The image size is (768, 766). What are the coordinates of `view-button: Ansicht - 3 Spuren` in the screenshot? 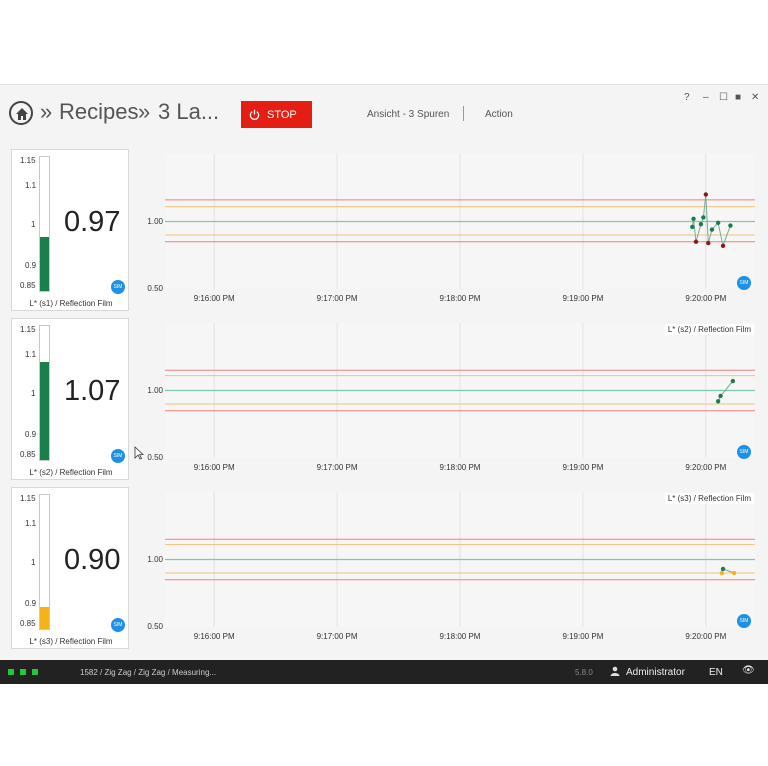 It's located at (408, 114).